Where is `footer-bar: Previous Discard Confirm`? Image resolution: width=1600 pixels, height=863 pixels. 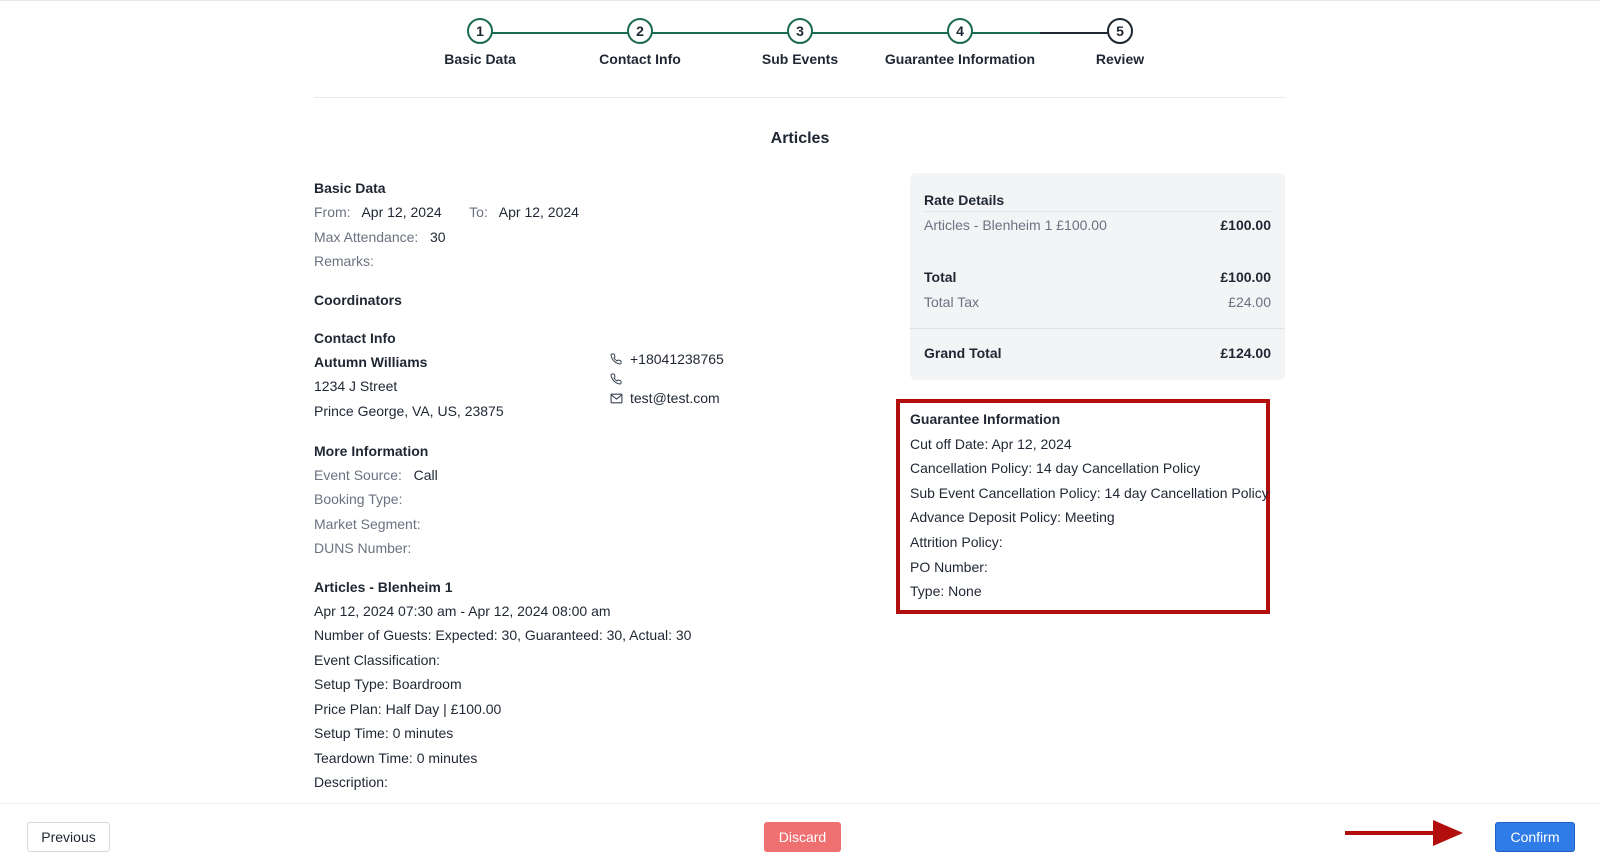 footer-bar: Previous Discard Confirm is located at coordinates (800, 833).